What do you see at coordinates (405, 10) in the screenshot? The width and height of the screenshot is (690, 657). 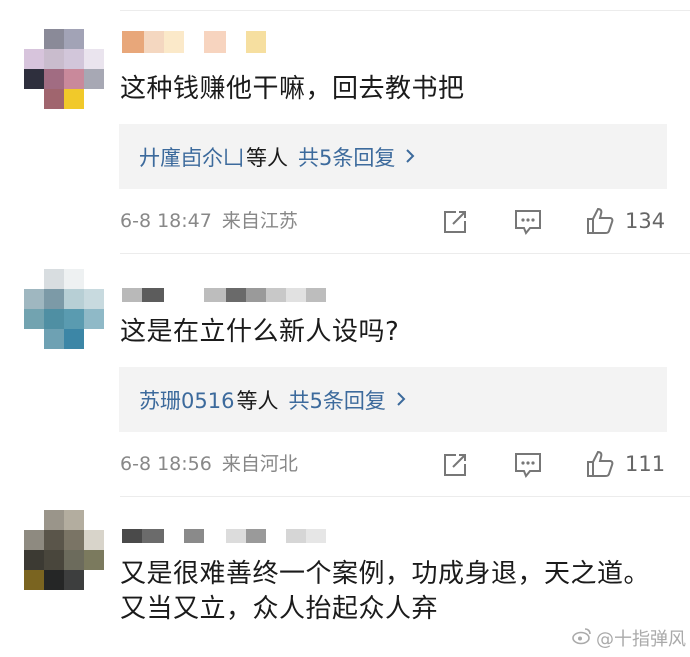 I see `top-divider` at bounding box center [405, 10].